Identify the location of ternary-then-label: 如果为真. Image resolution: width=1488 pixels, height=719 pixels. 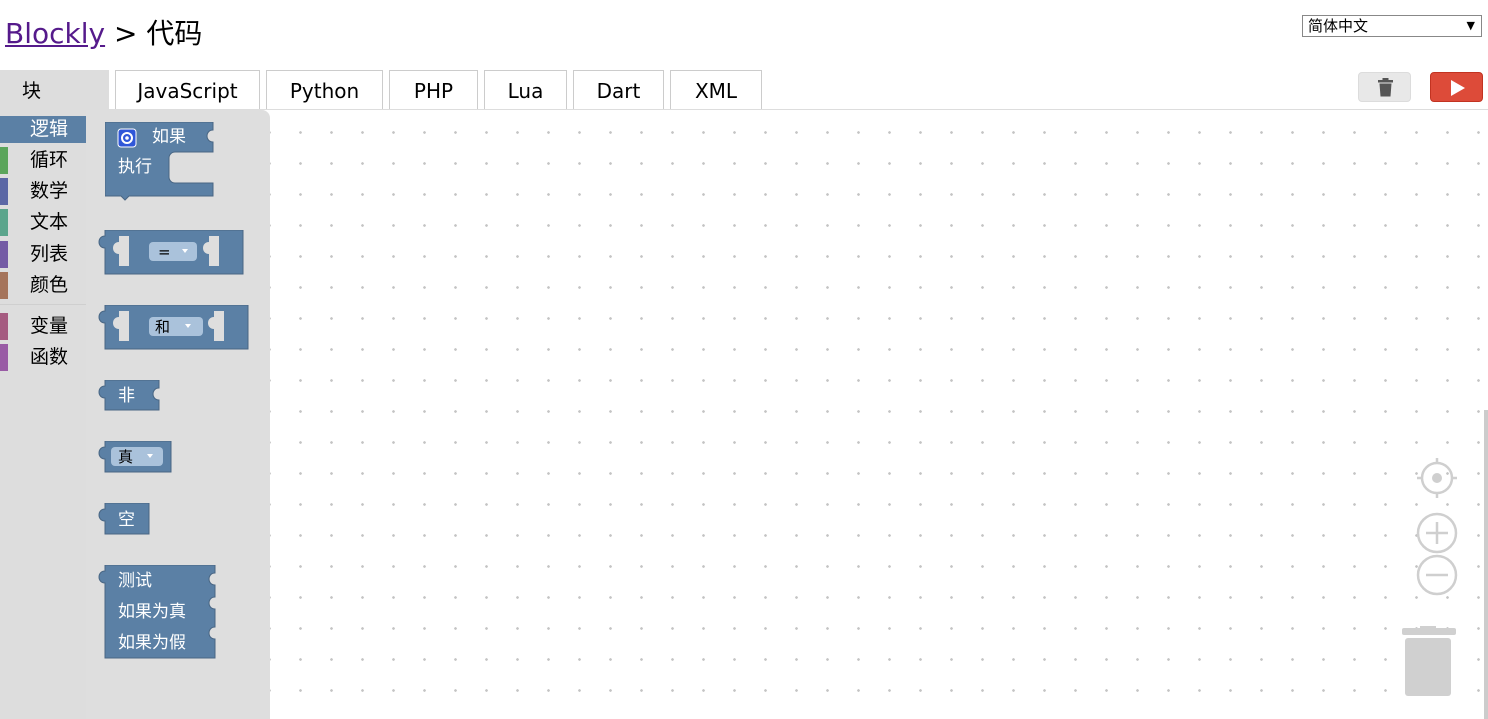
(152, 612).